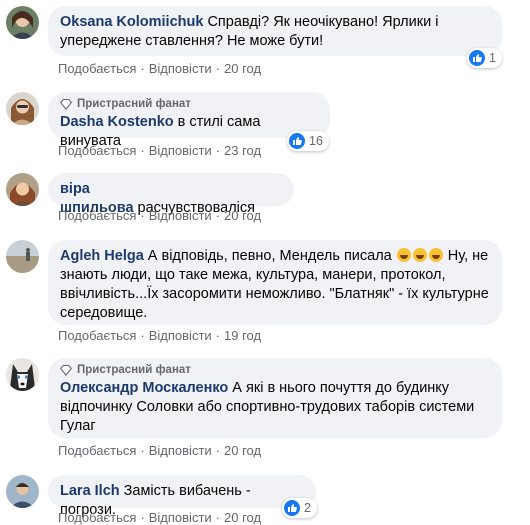 This screenshot has width=530, height=525. I want to click on reaction-count: 16, so click(316, 141).